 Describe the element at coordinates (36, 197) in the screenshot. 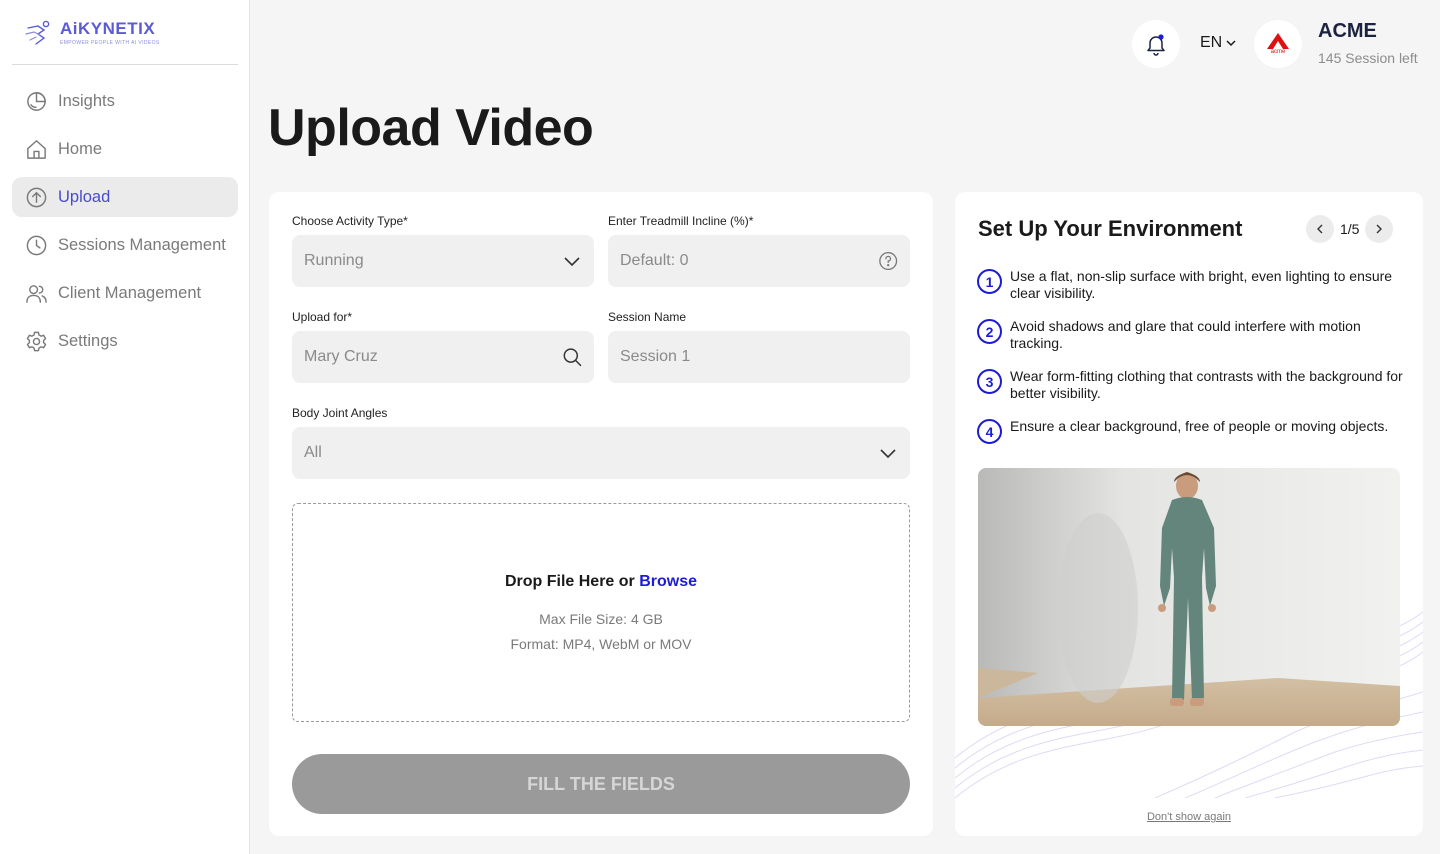

I see `upload-icon` at that location.